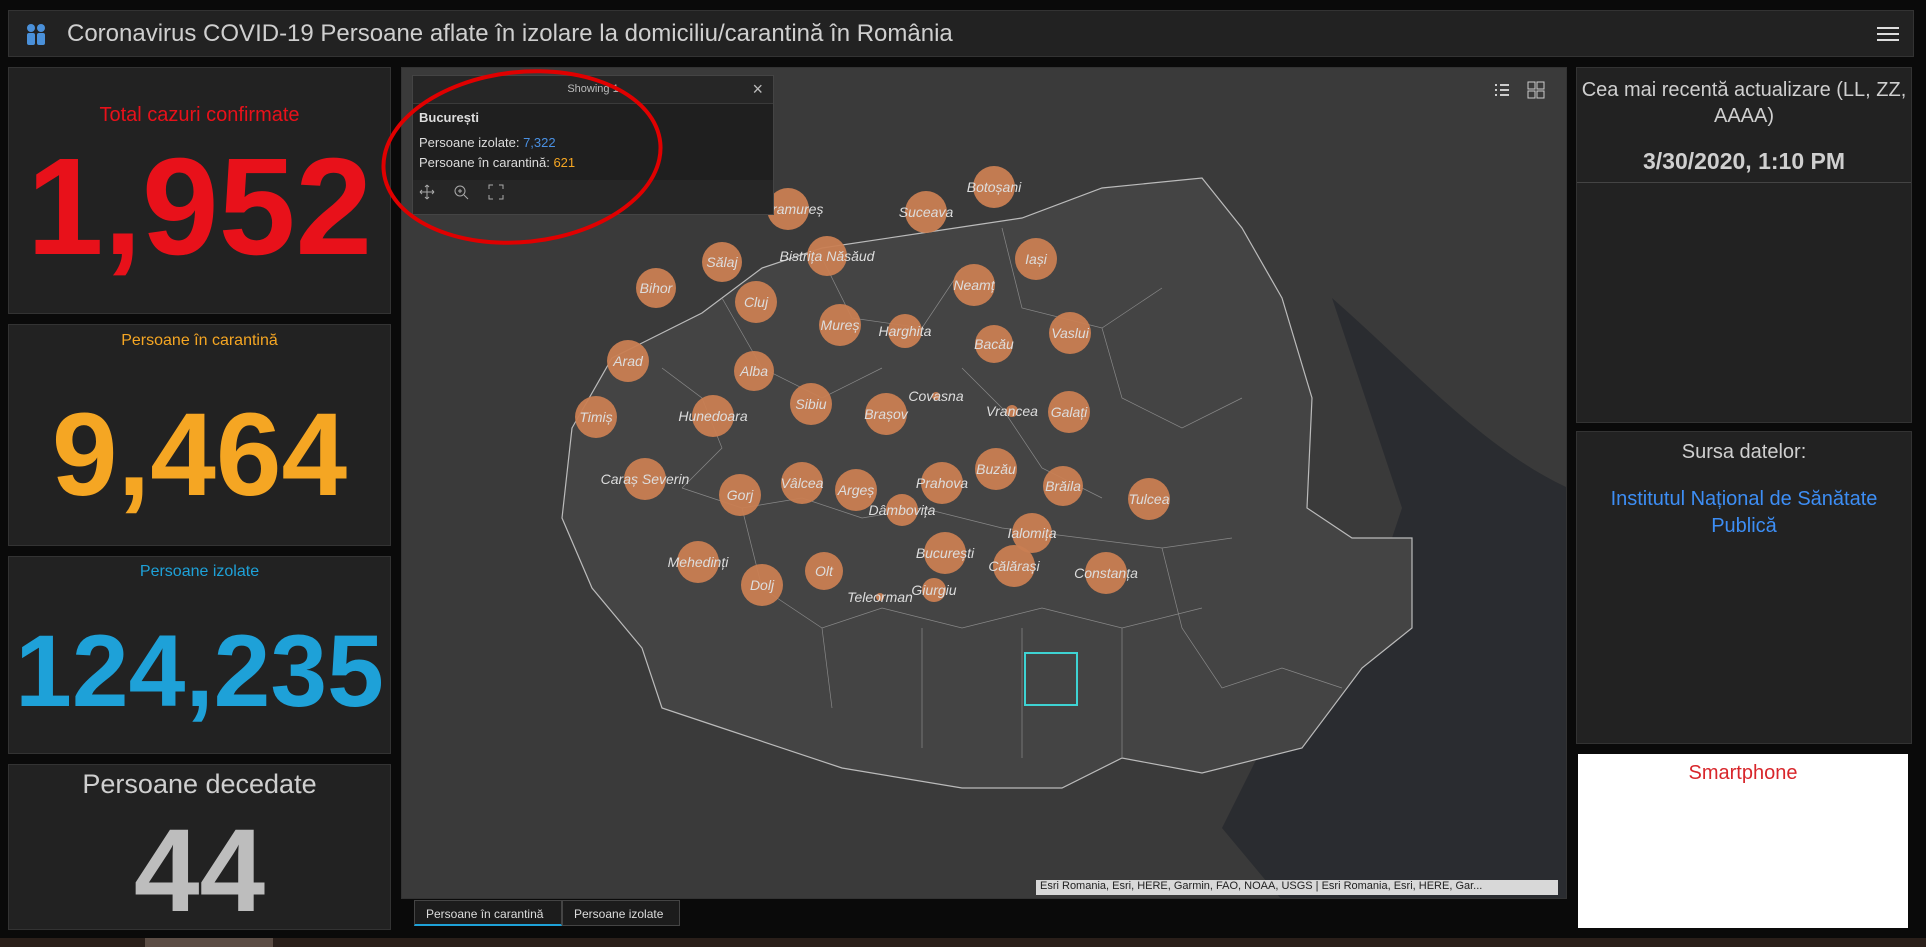 The width and height of the screenshot is (1926, 947). Describe the element at coordinates (996, 469) in the screenshot. I see `county-label-buzau: Buzău` at that location.